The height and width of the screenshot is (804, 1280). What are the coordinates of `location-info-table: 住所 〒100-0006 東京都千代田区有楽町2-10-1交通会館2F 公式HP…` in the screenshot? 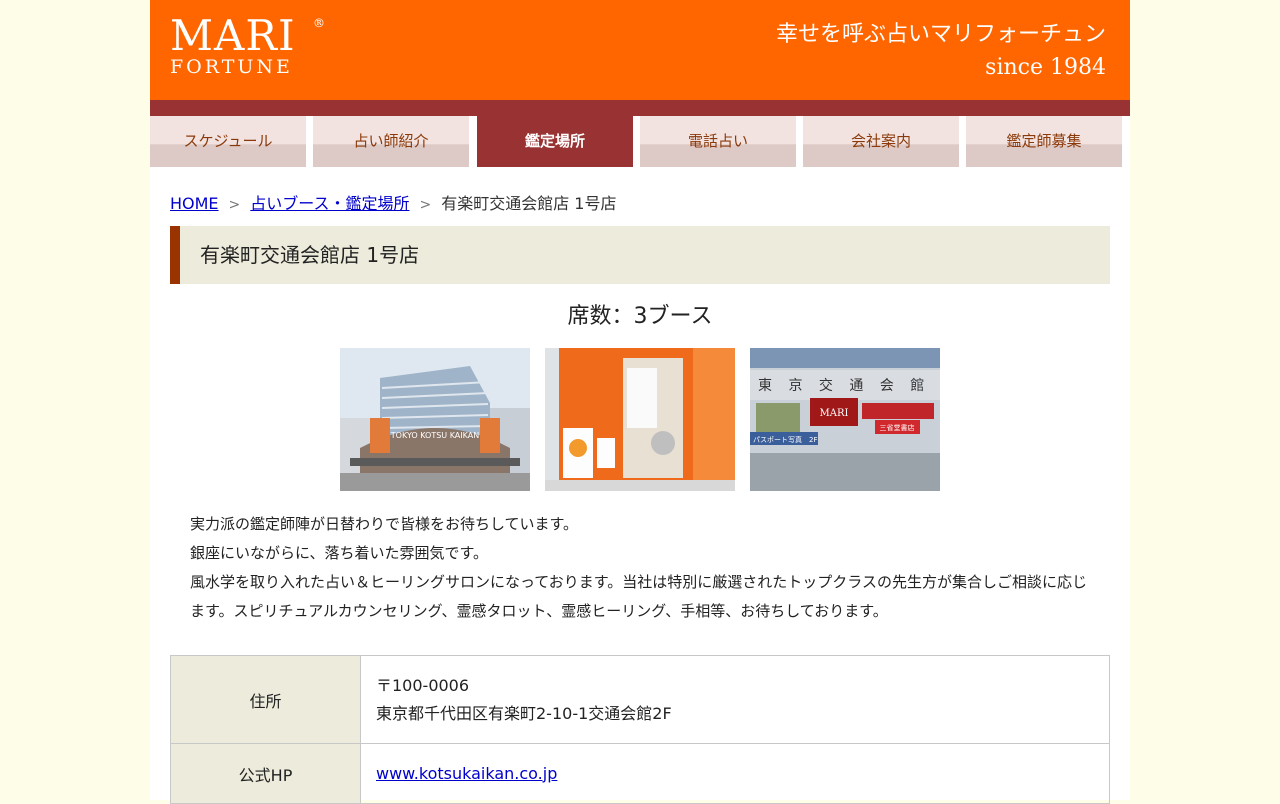 It's located at (640, 729).